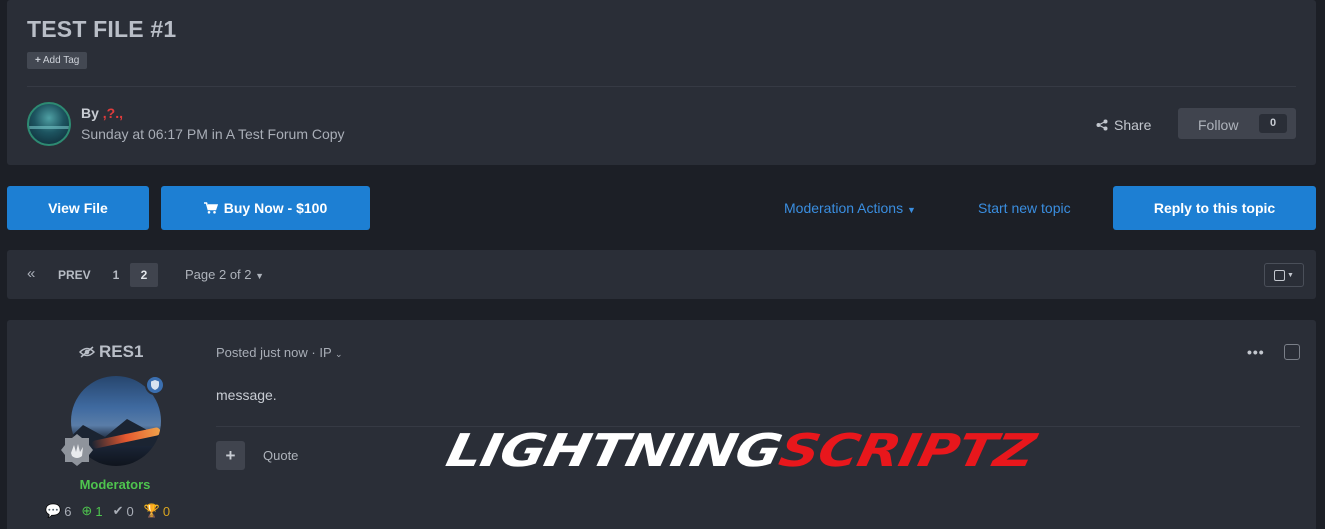  I want to click on topic-meta: Sunday at 06:17 PM in A Test Forum Copy, so click(213, 134).